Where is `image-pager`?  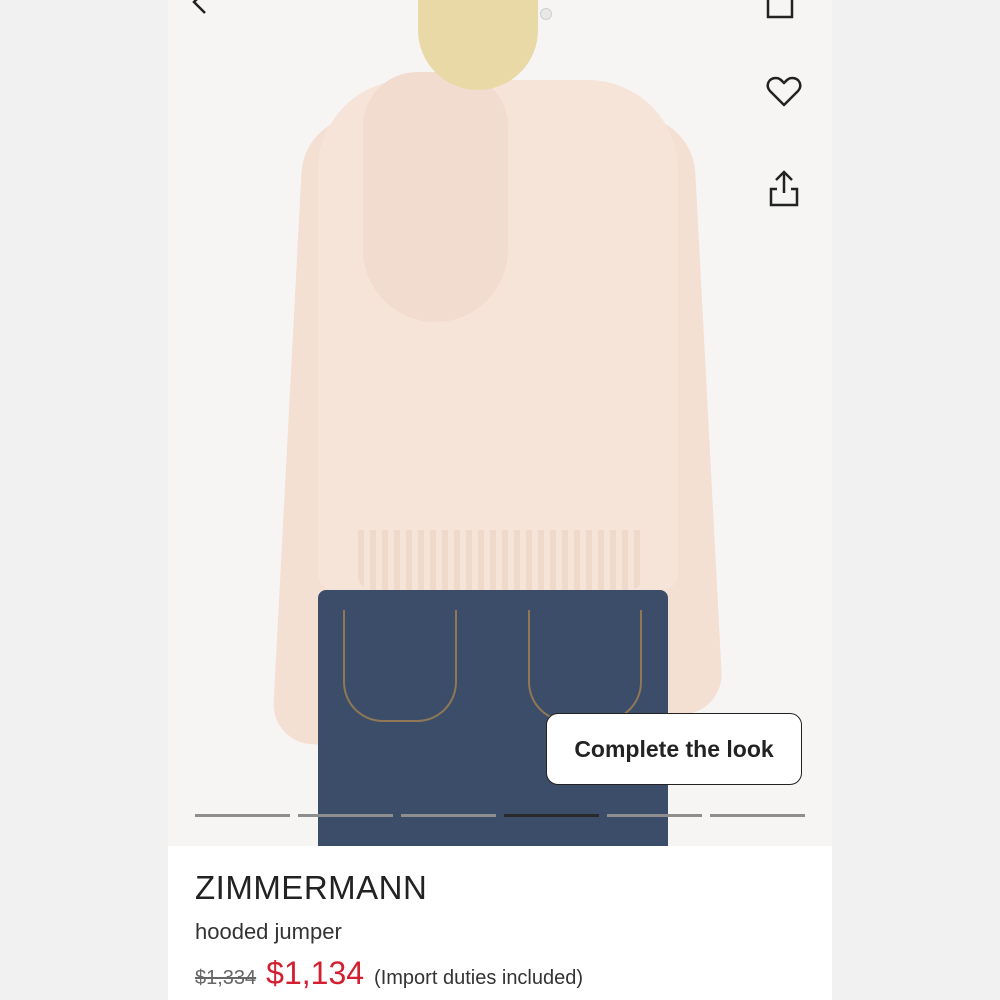
image-pager is located at coordinates (500, 816).